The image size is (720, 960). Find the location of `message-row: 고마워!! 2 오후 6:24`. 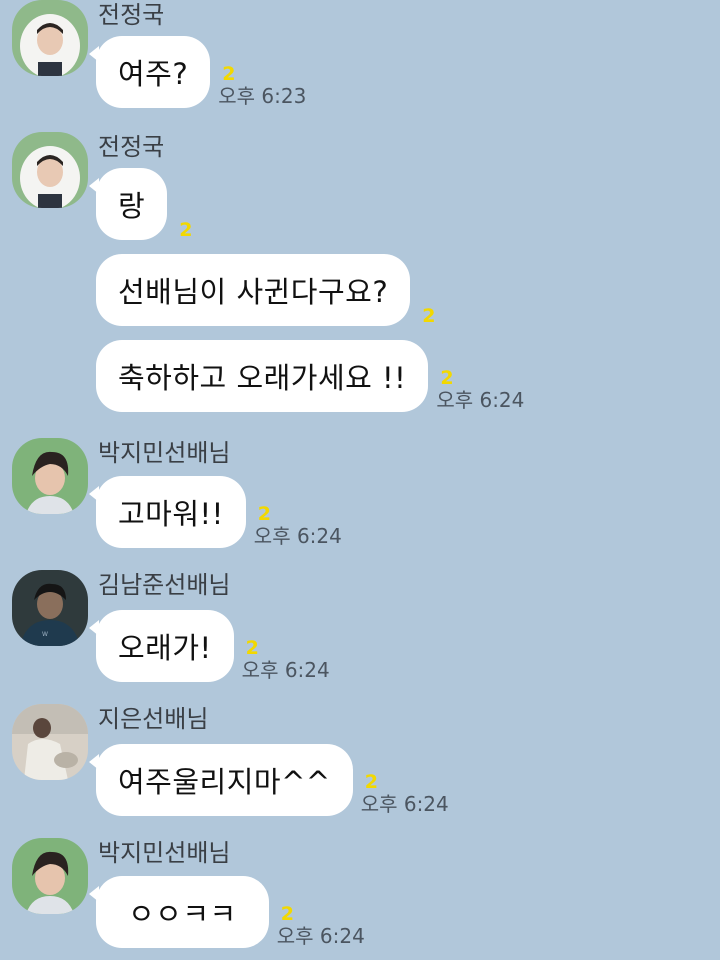

message-row: 고마워!! 2 오후 6:24 is located at coordinates (215, 512).